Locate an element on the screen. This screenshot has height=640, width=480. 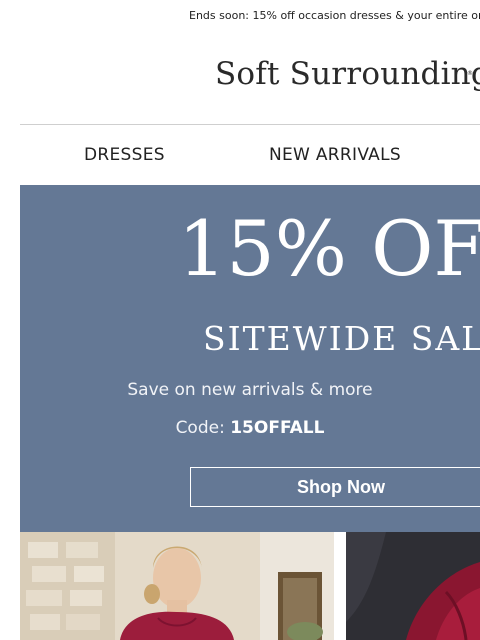
promo-code-label: Code: is located at coordinates (203, 428).